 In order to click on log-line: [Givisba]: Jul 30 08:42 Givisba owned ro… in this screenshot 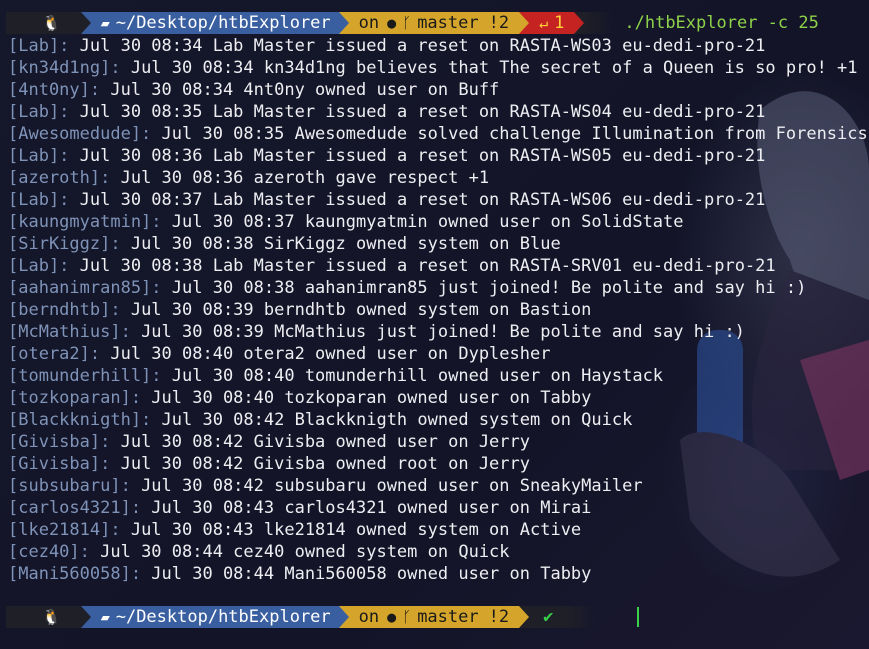, I will do `click(438, 464)`.